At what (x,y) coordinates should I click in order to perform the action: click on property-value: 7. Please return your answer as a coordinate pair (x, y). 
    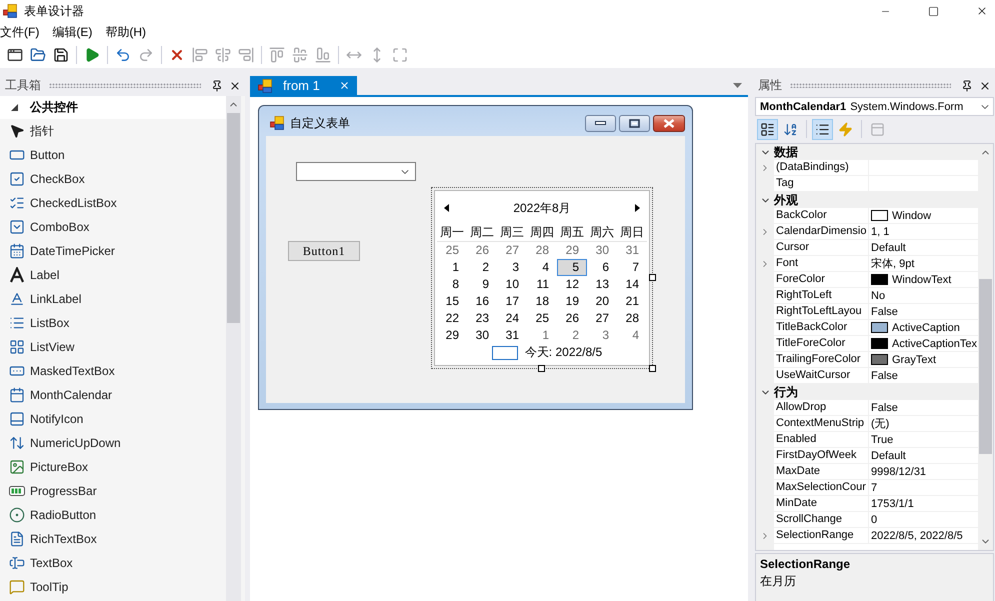
    Looking at the image, I should click on (874, 488).